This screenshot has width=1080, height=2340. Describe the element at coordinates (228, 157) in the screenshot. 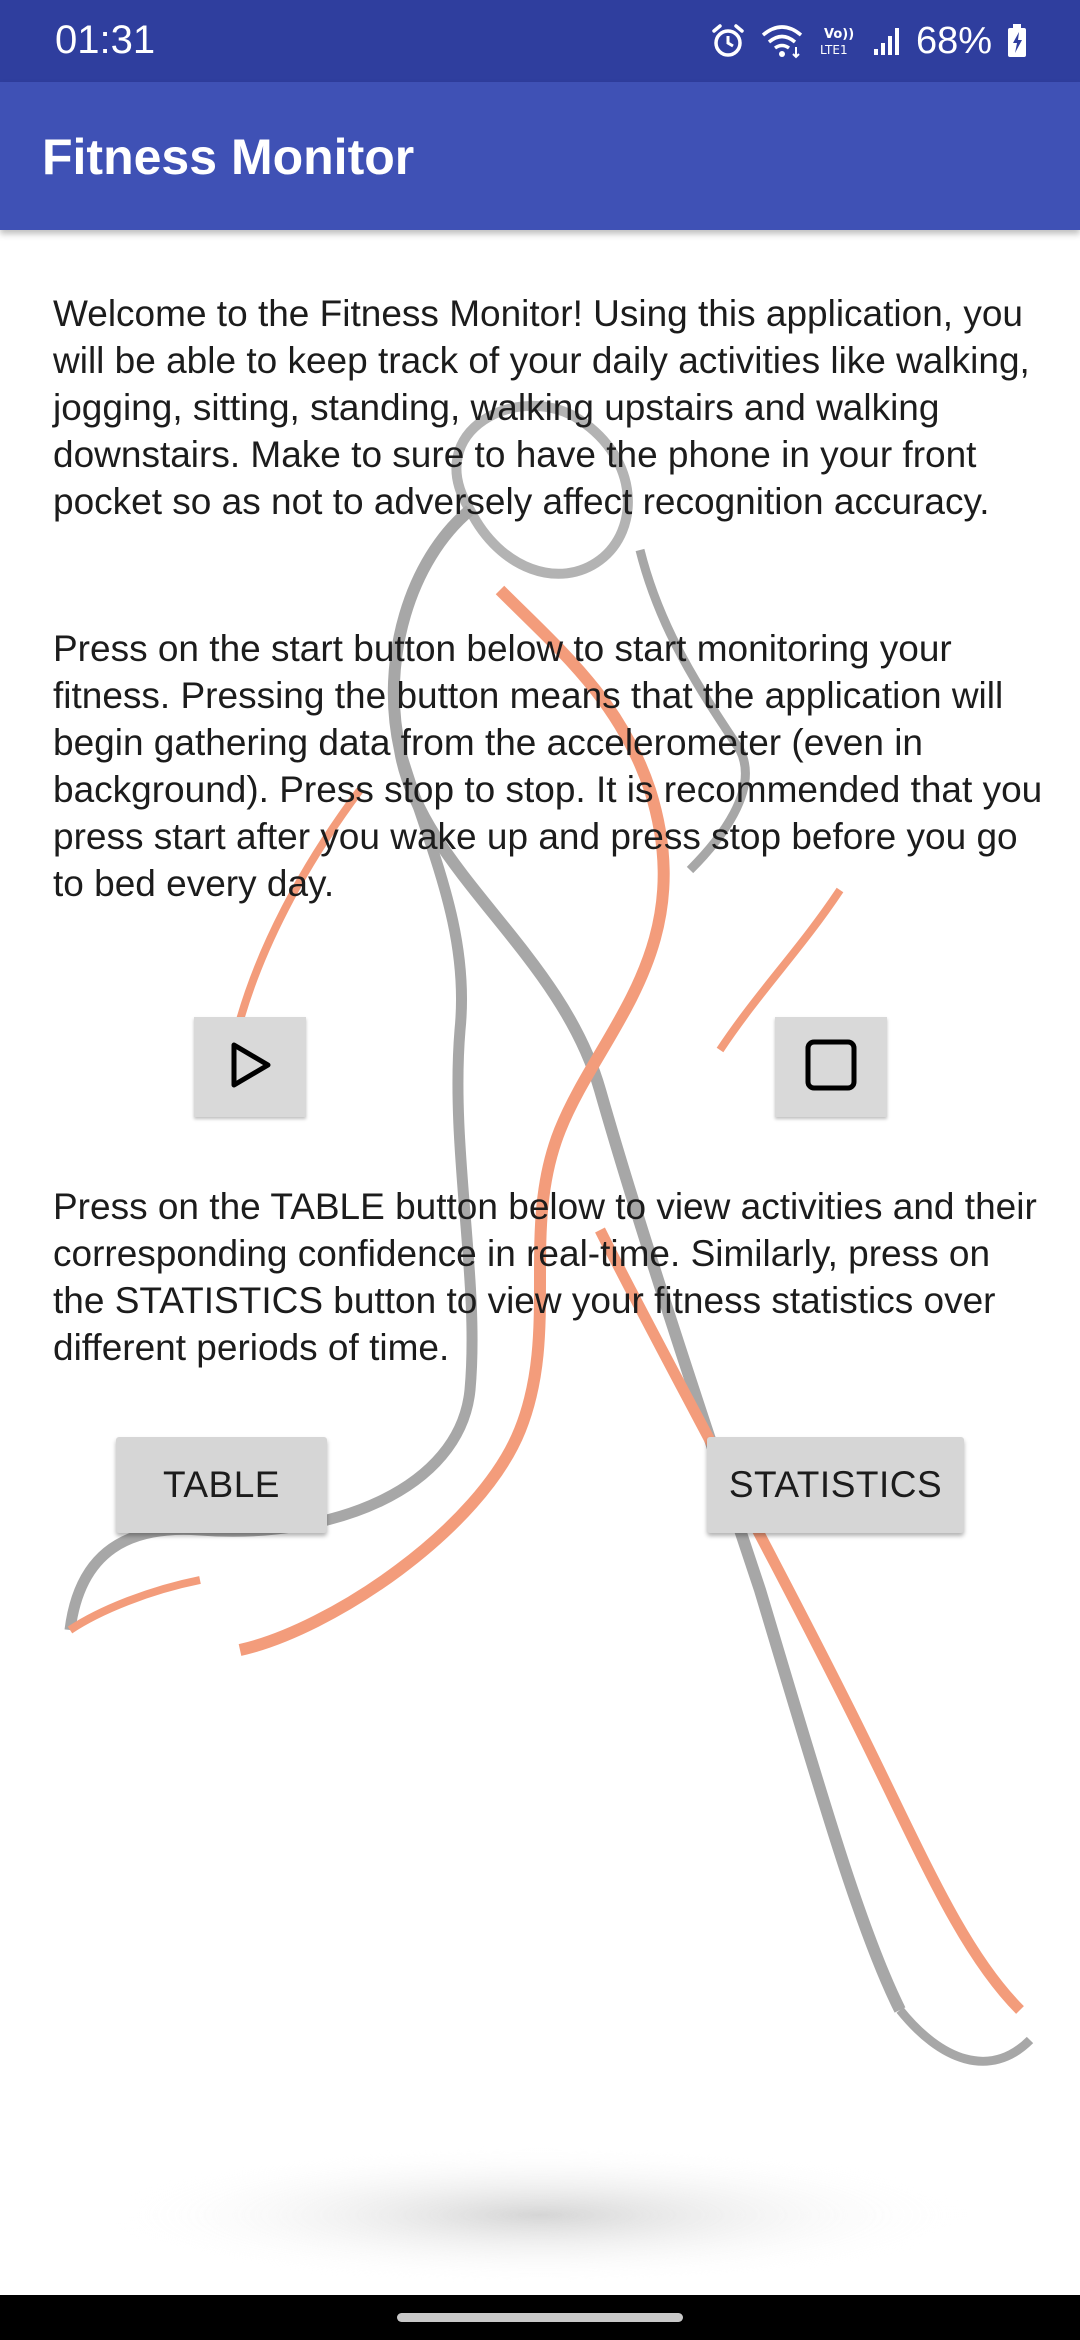

I see `app-title: Fitness Monitor` at that location.